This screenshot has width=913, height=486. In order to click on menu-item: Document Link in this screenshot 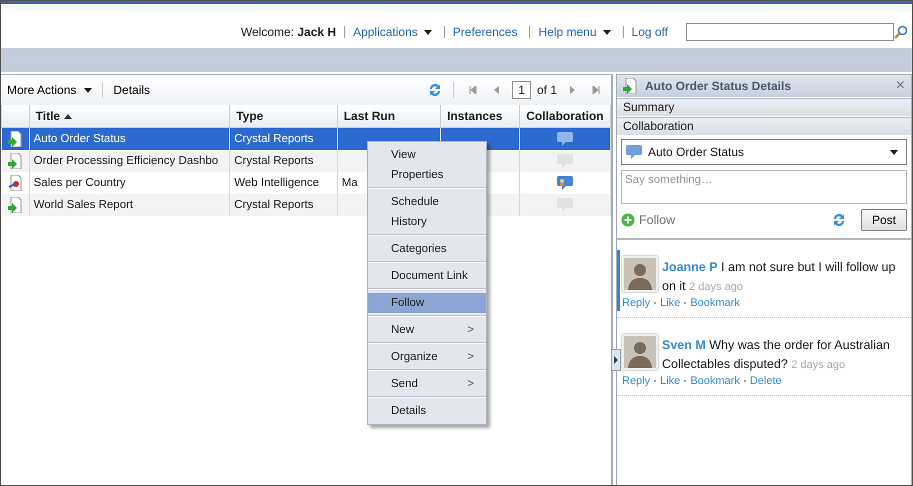, I will do `click(427, 276)`.